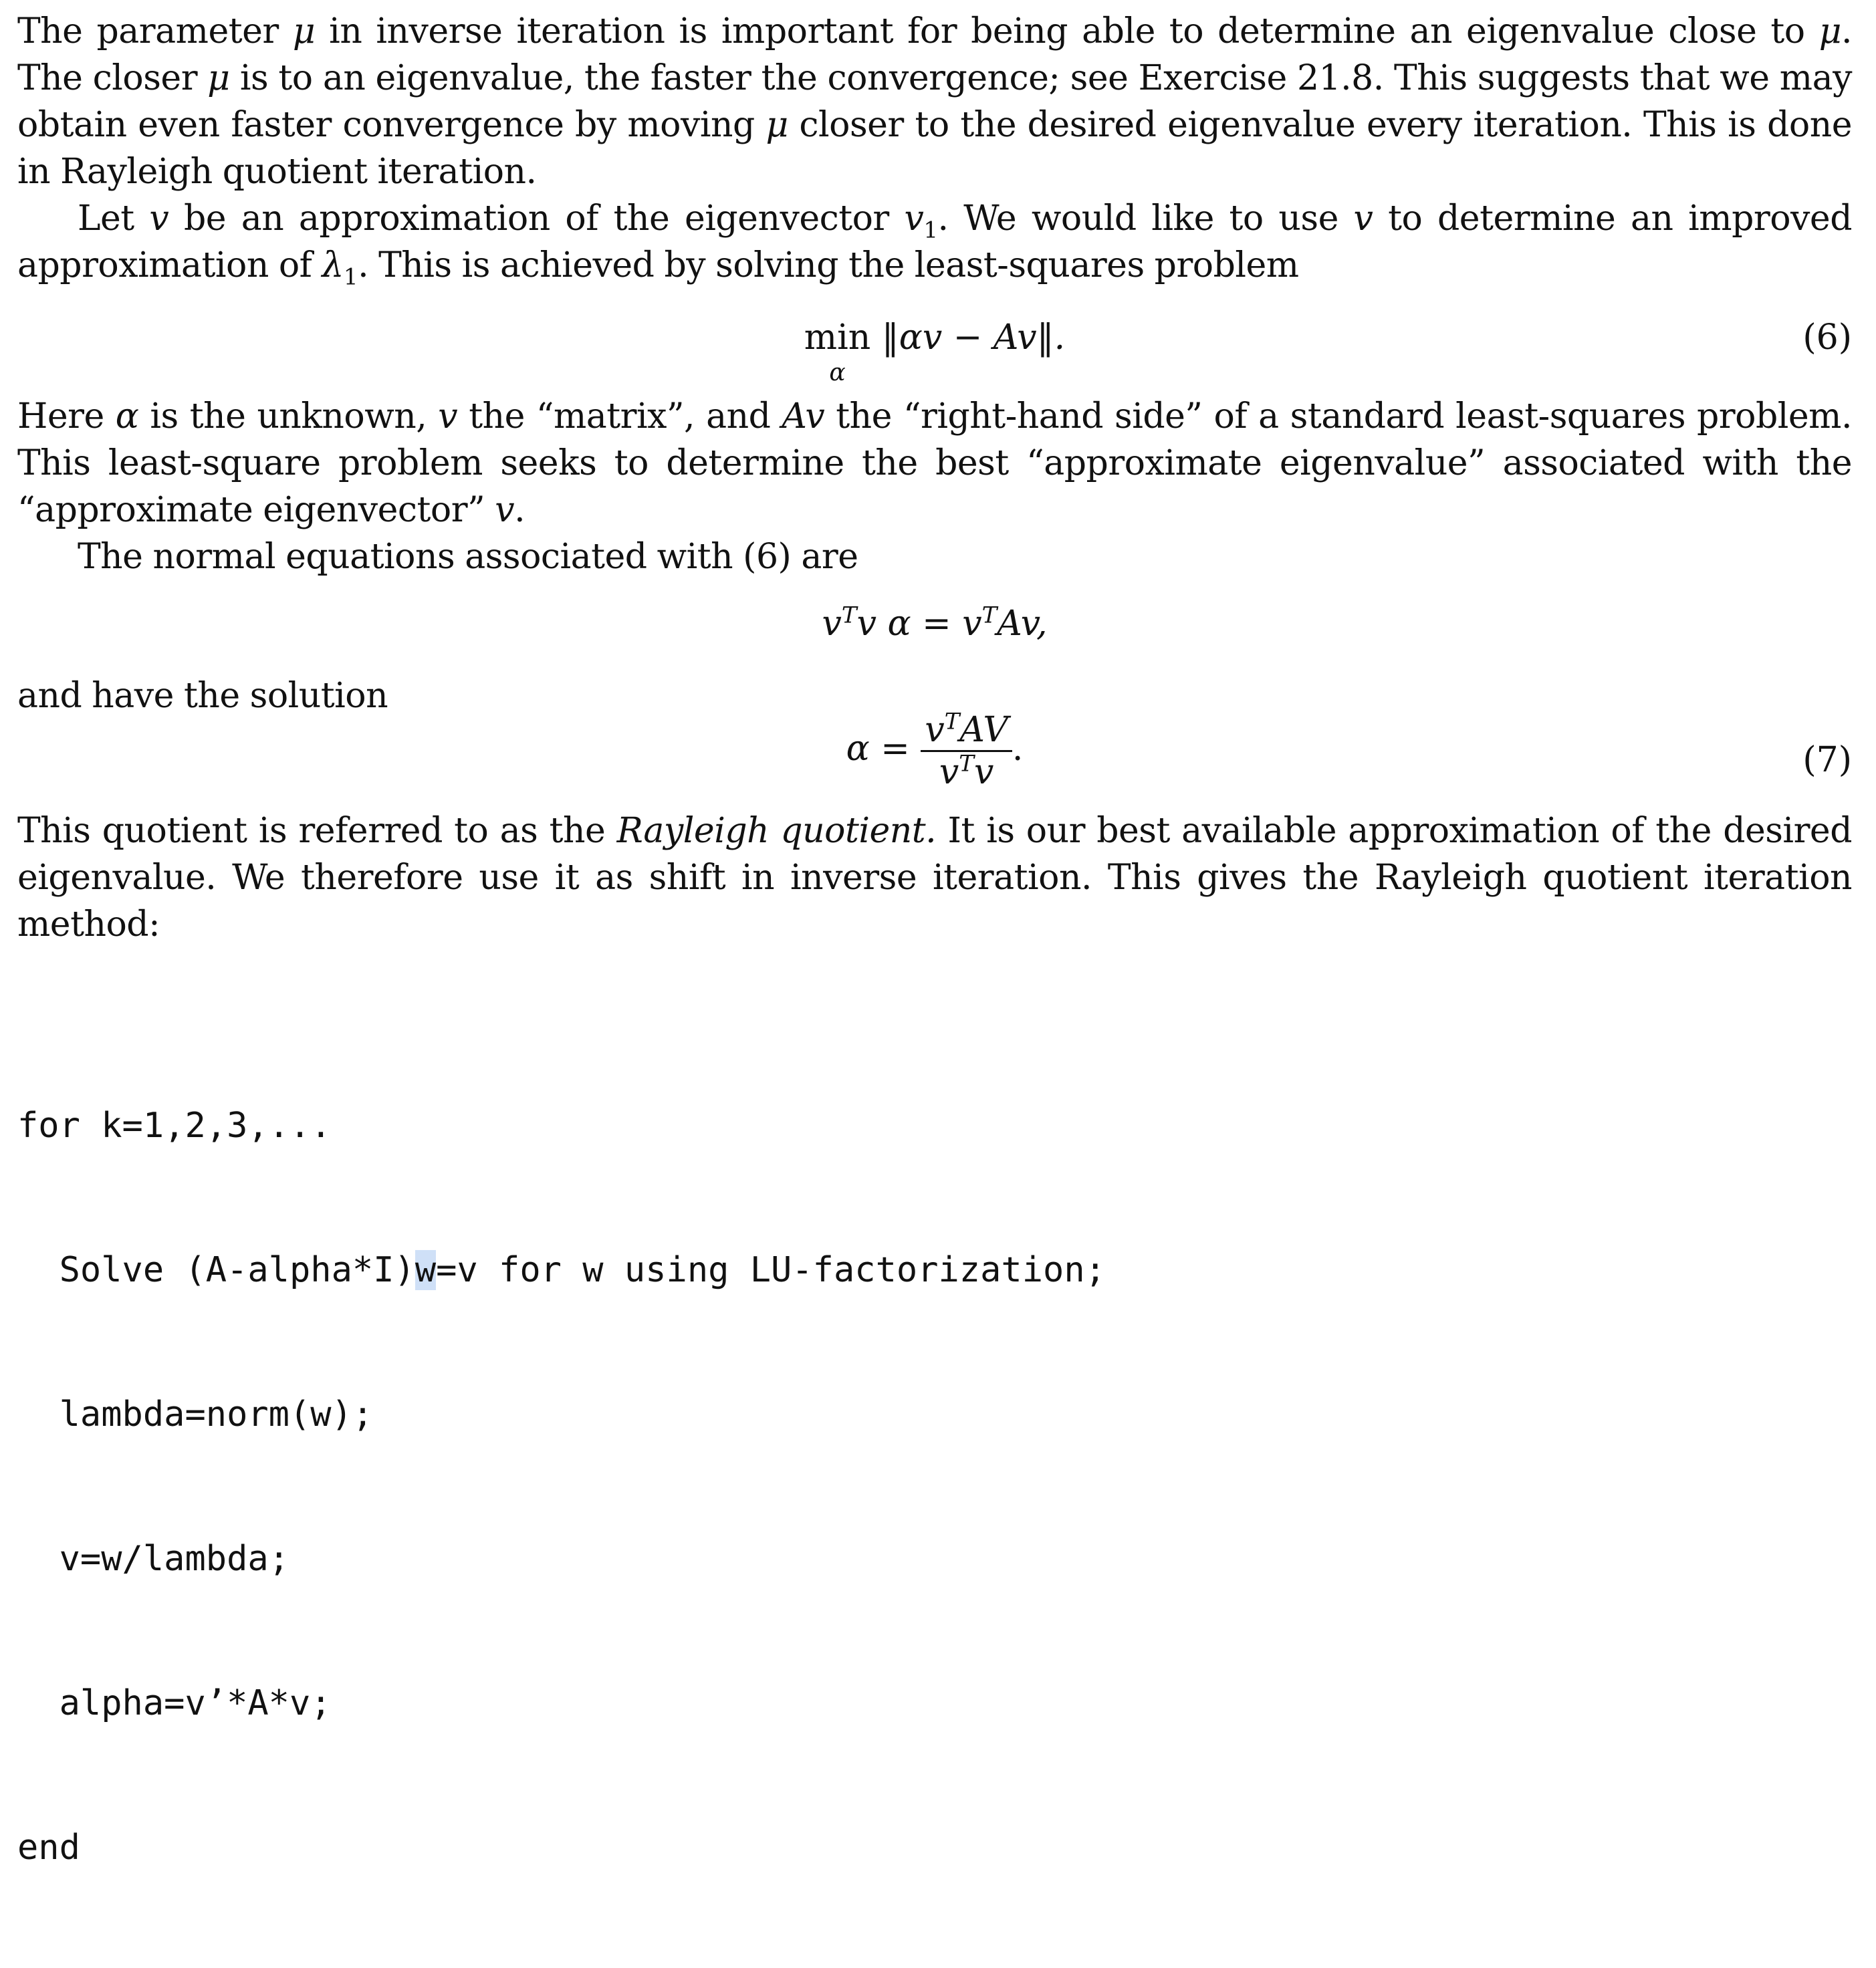 The width and height of the screenshot is (1876, 1968). What do you see at coordinates (153, 1559) in the screenshot?
I see `code-line-4: v=w/lambda;` at bounding box center [153, 1559].